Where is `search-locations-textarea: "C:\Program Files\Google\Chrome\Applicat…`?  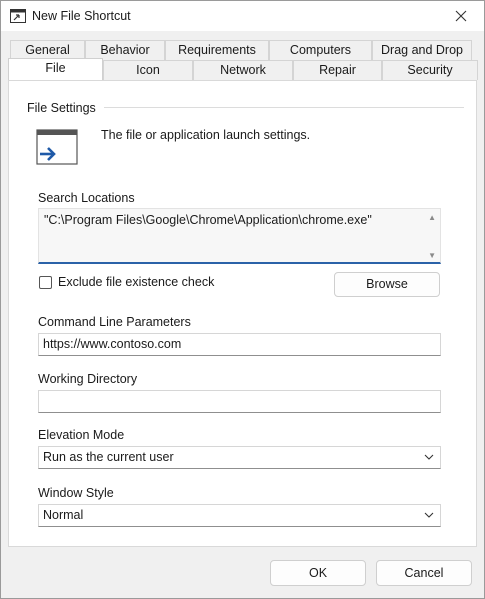 search-locations-textarea: "C:\Program Files\Google\Chrome\Applicat… is located at coordinates (239, 236).